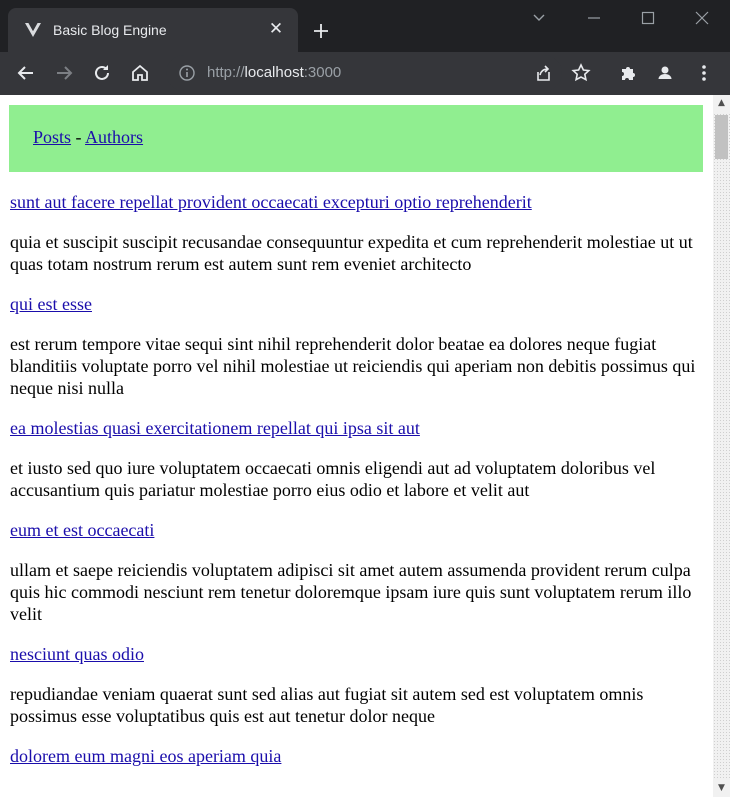 The width and height of the screenshot is (730, 797). Describe the element at coordinates (64, 73) in the screenshot. I see `arrow-right-icon` at that location.